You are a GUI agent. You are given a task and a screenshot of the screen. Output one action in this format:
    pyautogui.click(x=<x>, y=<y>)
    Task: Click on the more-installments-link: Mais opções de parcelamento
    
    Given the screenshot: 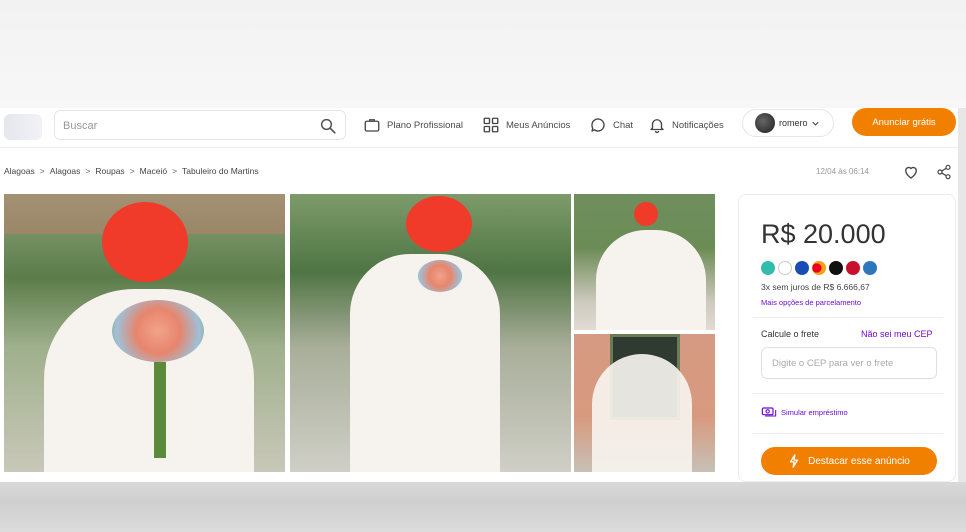 What is the action you would take?
    pyautogui.click(x=811, y=302)
    